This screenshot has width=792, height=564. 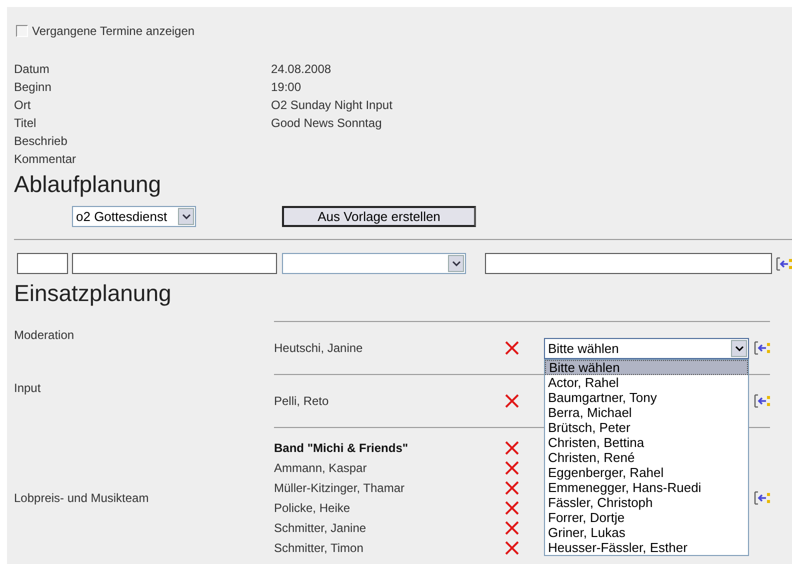 I want to click on checkbox, so click(x=22, y=31).